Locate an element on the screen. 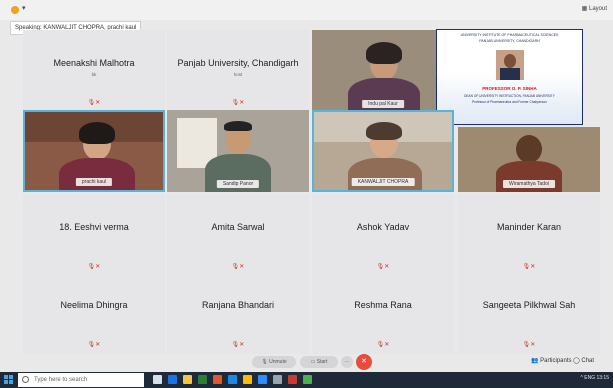 The width and height of the screenshot is (613, 388). unmute-button: 🎙 Unmute is located at coordinates (274, 362).